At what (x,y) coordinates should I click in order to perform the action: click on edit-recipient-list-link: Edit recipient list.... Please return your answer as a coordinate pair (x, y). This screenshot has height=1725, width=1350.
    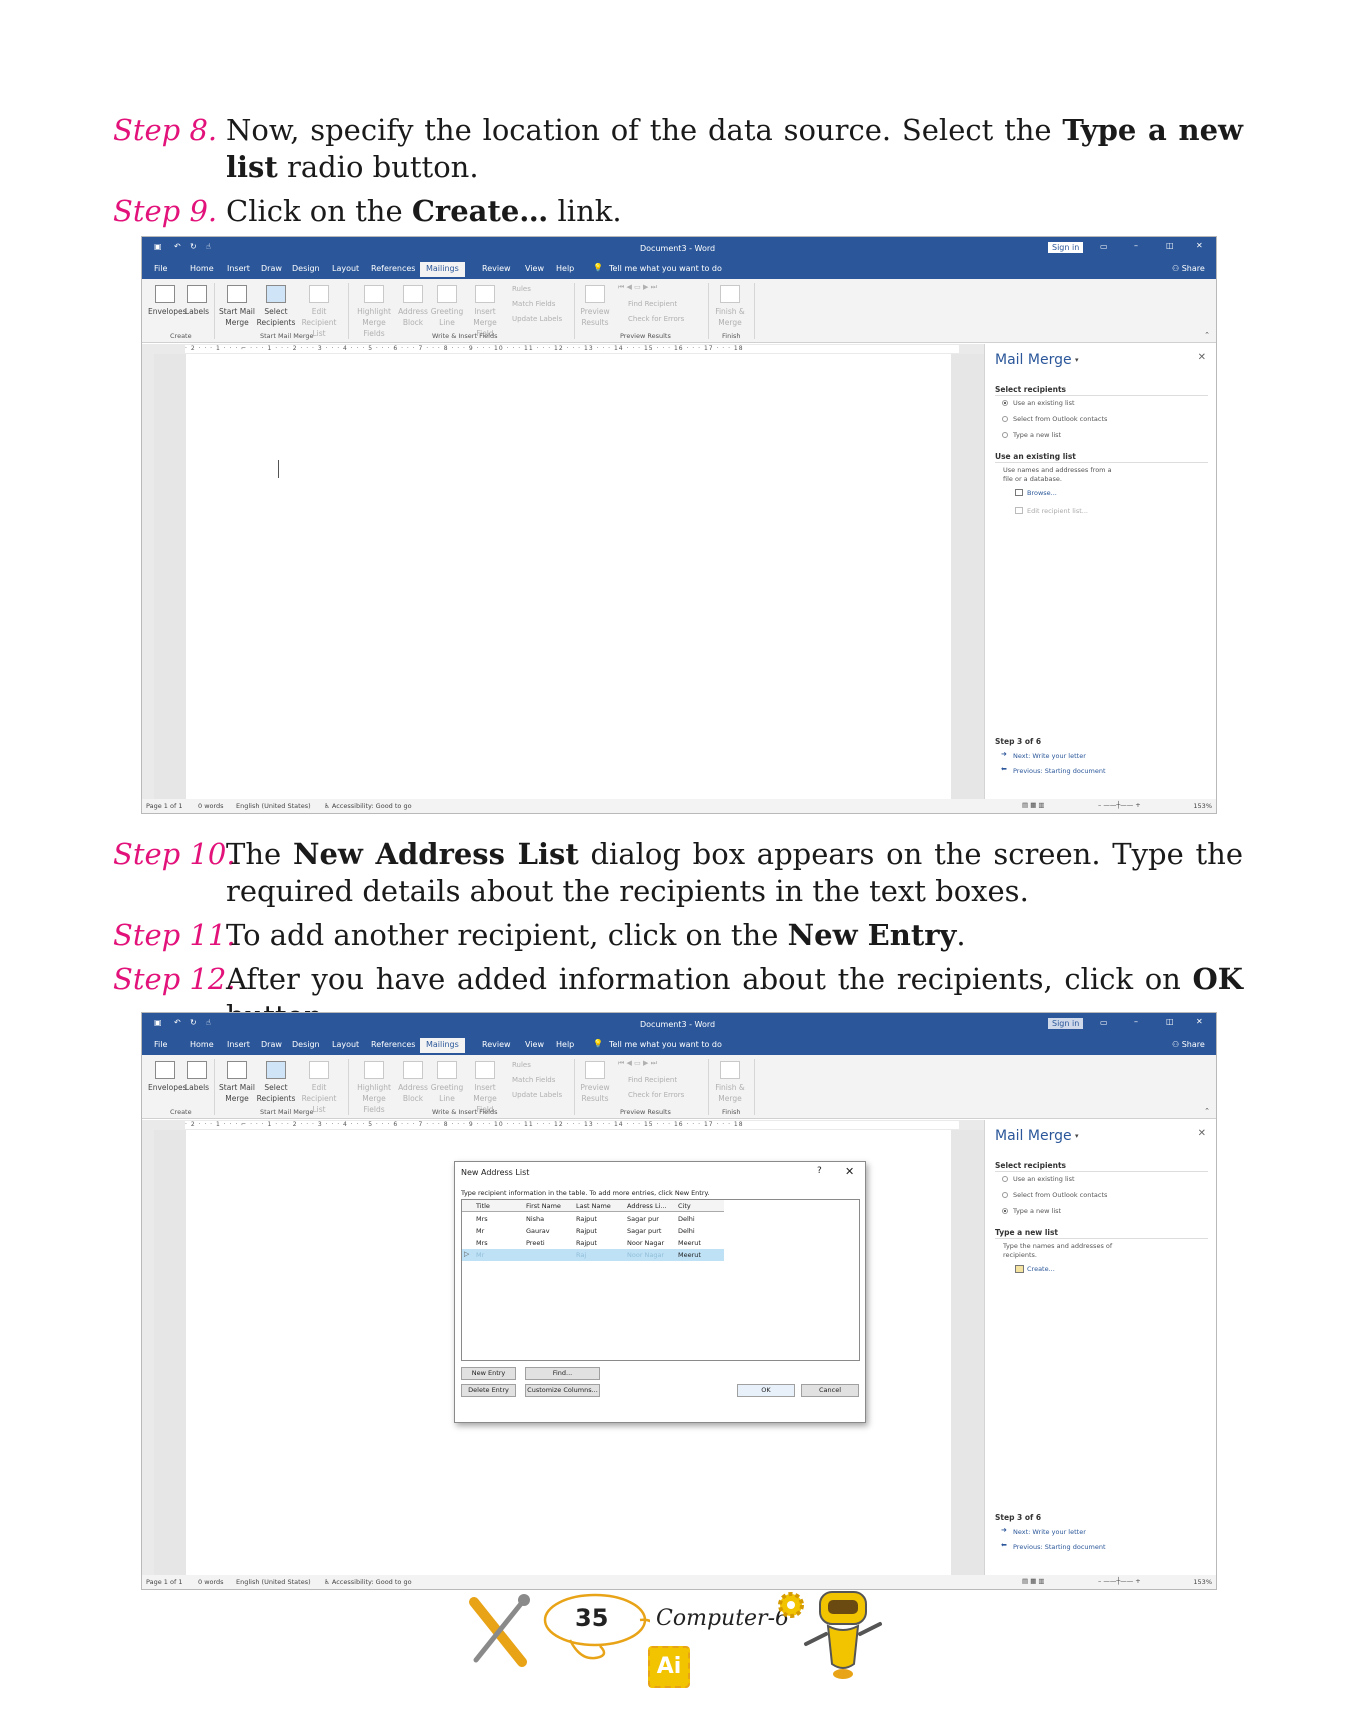
    Looking at the image, I should click on (1057, 511).